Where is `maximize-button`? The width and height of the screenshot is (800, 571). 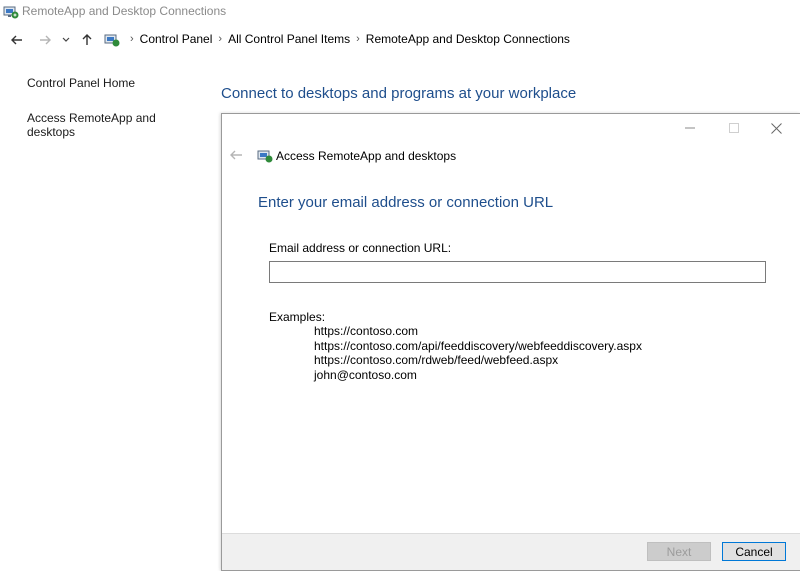 maximize-button is located at coordinates (734, 128).